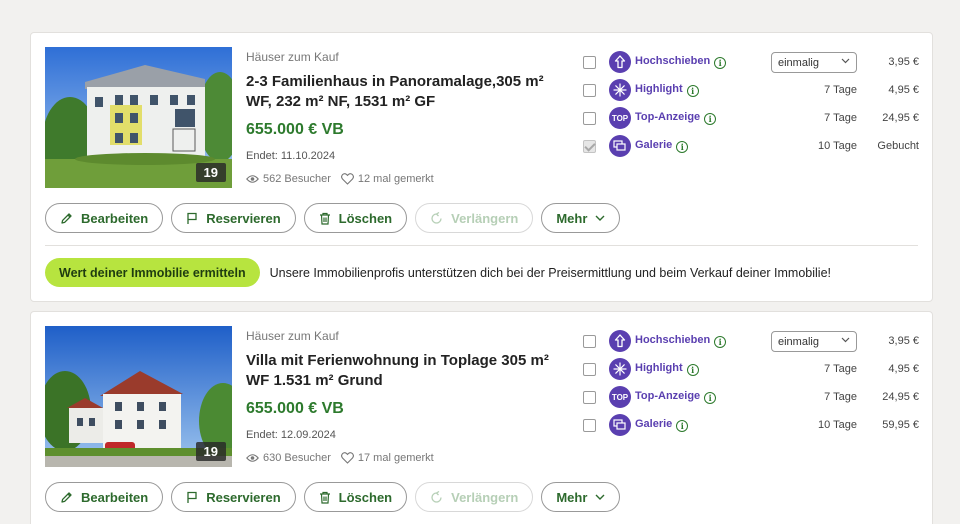 This screenshot has height=524, width=960. What do you see at coordinates (751, 370) in the screenshot?
I see `option-row-highlight: Highlight i 7 Tage 4,95 €` at bounding box center [751, 370].